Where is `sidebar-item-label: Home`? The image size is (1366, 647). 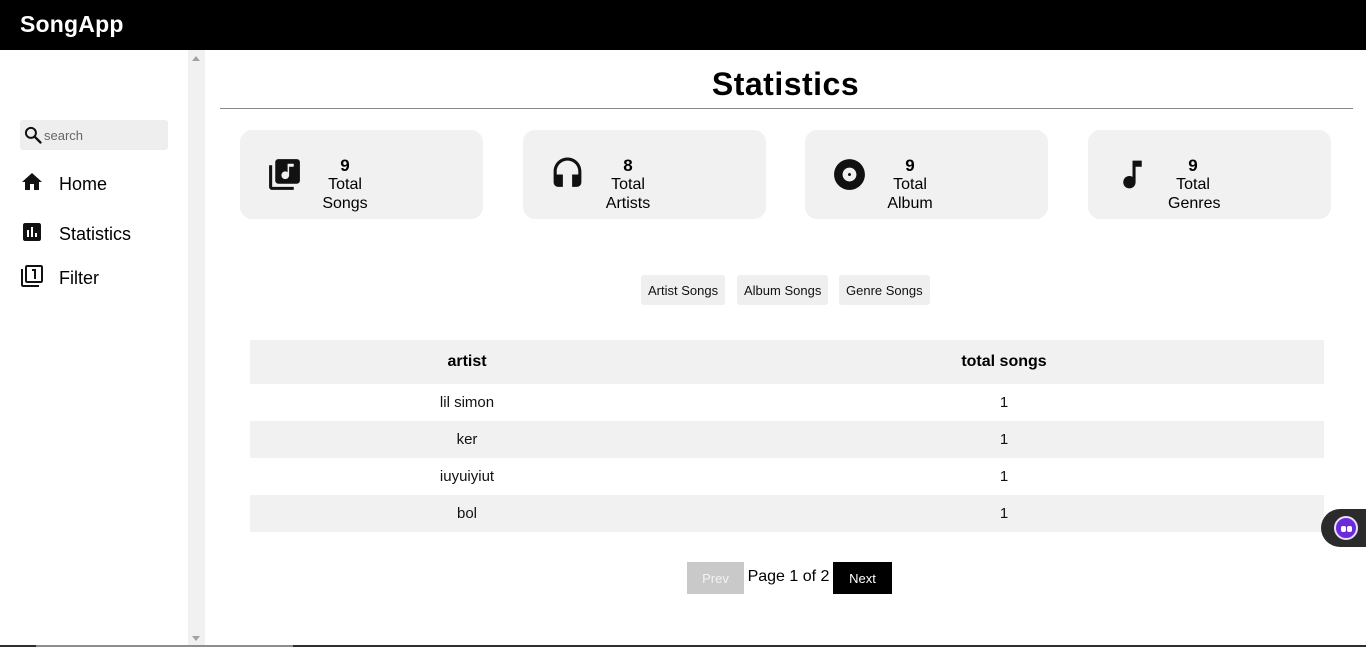
sidebar-item-label: Home is located at coordinates (83, 184).